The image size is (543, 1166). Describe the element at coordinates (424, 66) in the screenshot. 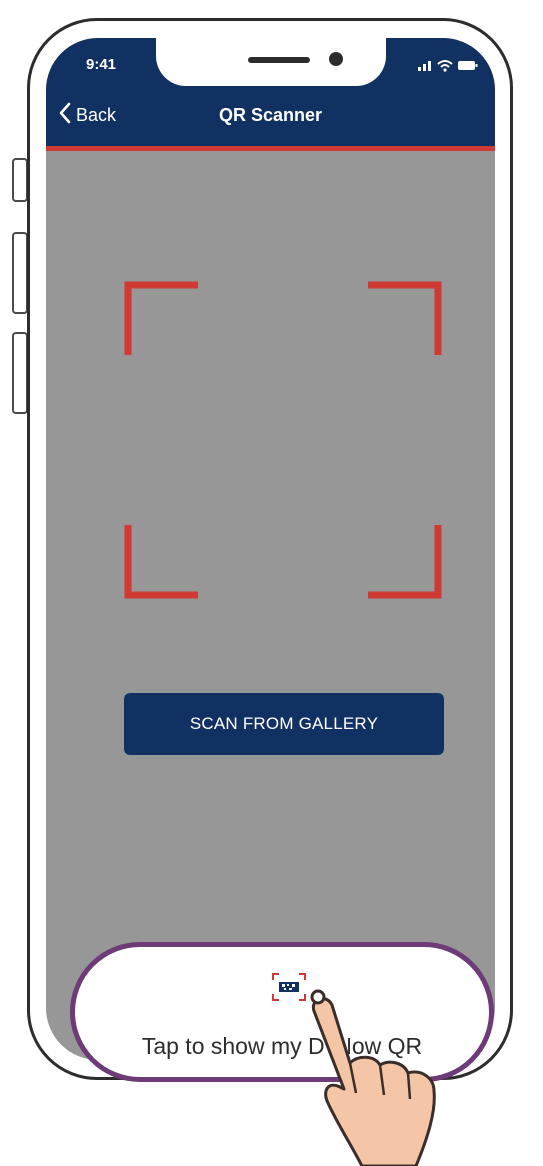

I see `signal-icon` at that location.